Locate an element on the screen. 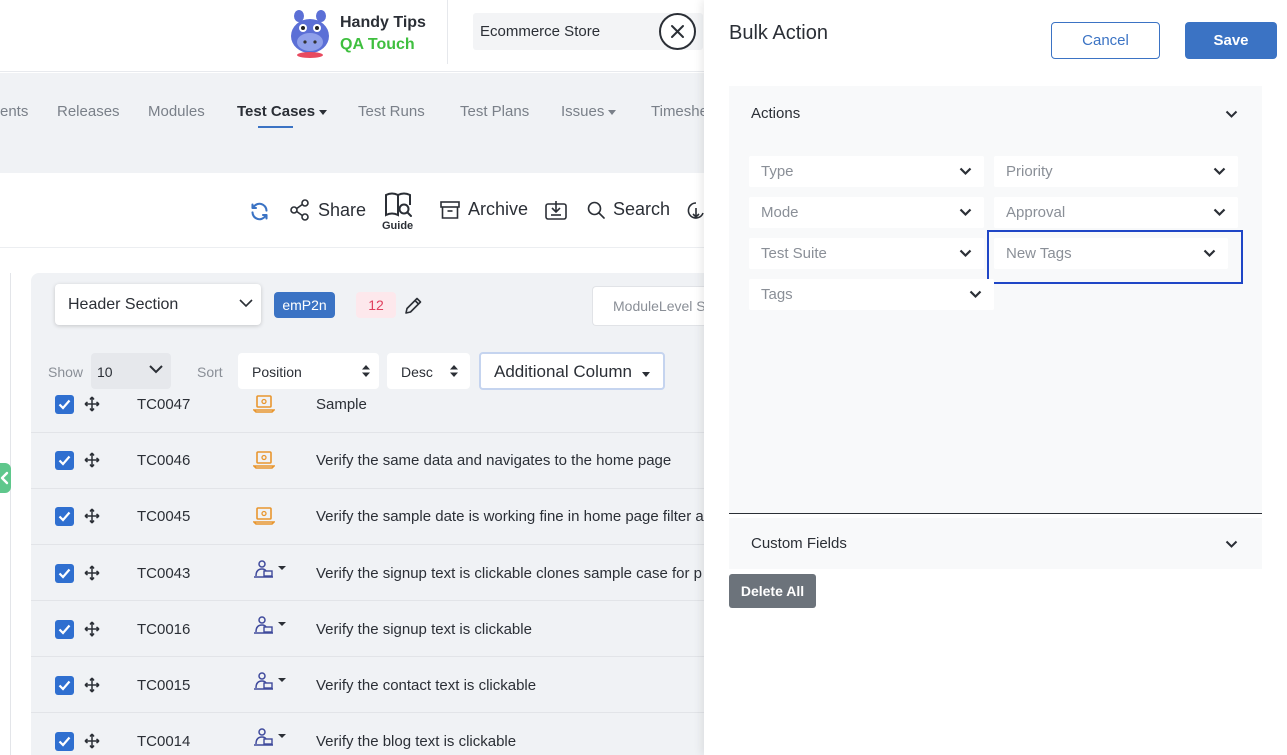  test-case-title: Verify the contact text is clickable is located at coordinates (510, 685).